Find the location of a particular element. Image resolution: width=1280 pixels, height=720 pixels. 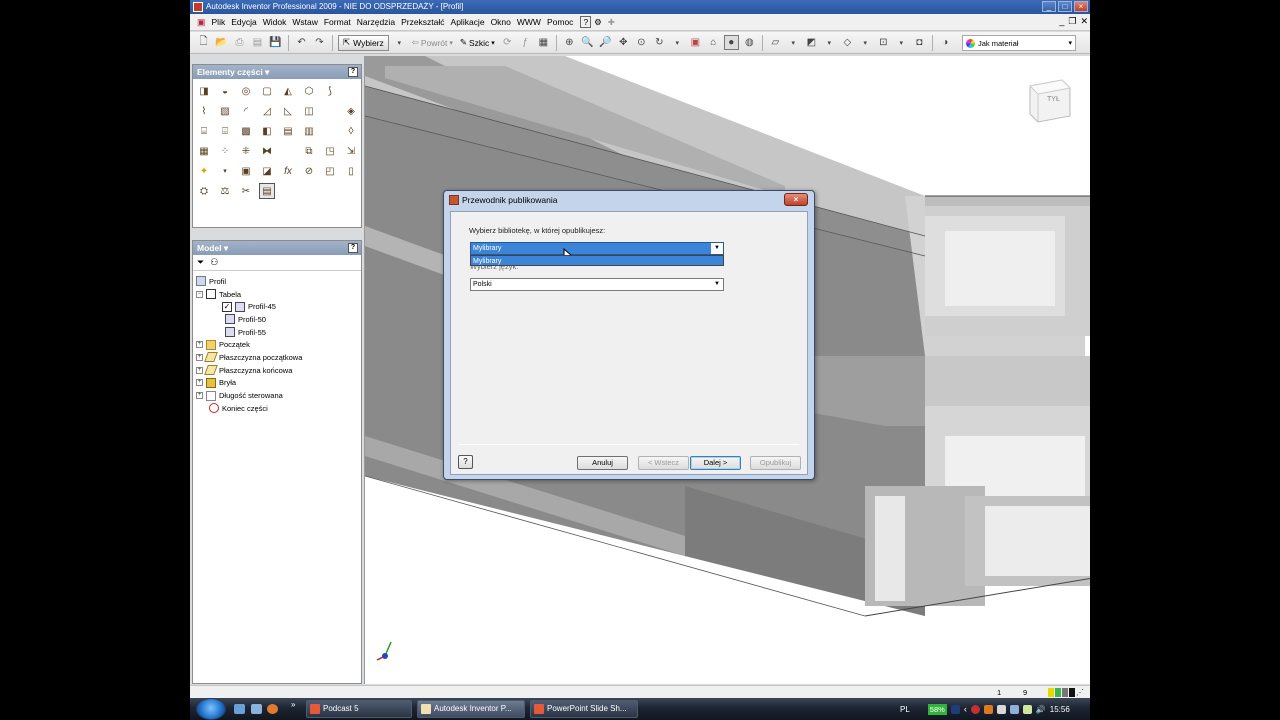

tree-item: ✓ Profil-45 is located at coordinates (278, 306).